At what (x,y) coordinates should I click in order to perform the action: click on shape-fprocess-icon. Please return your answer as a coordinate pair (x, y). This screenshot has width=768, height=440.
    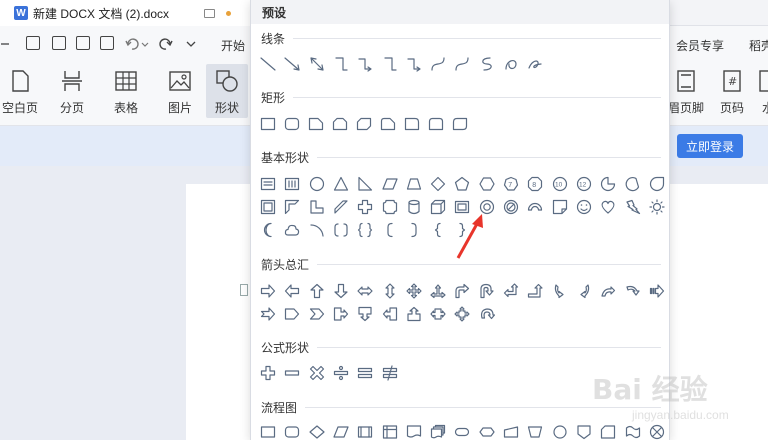
    Looking at the image, I should click on (268, 432).